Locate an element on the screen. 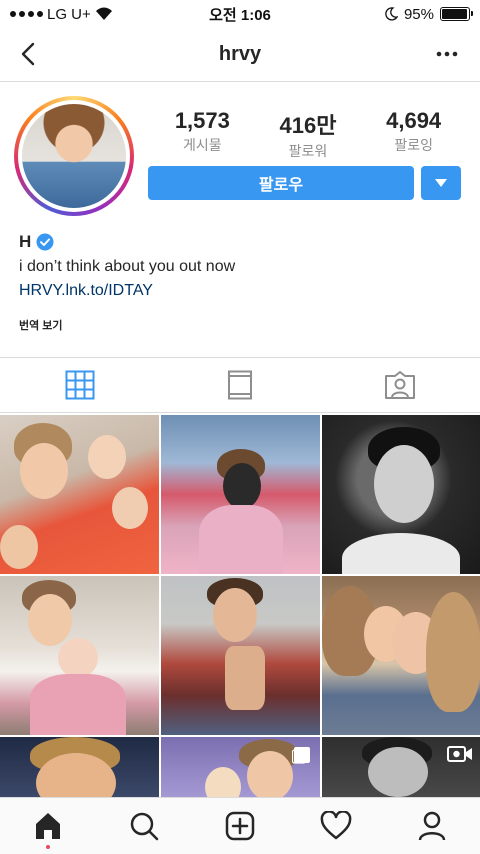  bottom-navigation is located at coordinates (240, 825).